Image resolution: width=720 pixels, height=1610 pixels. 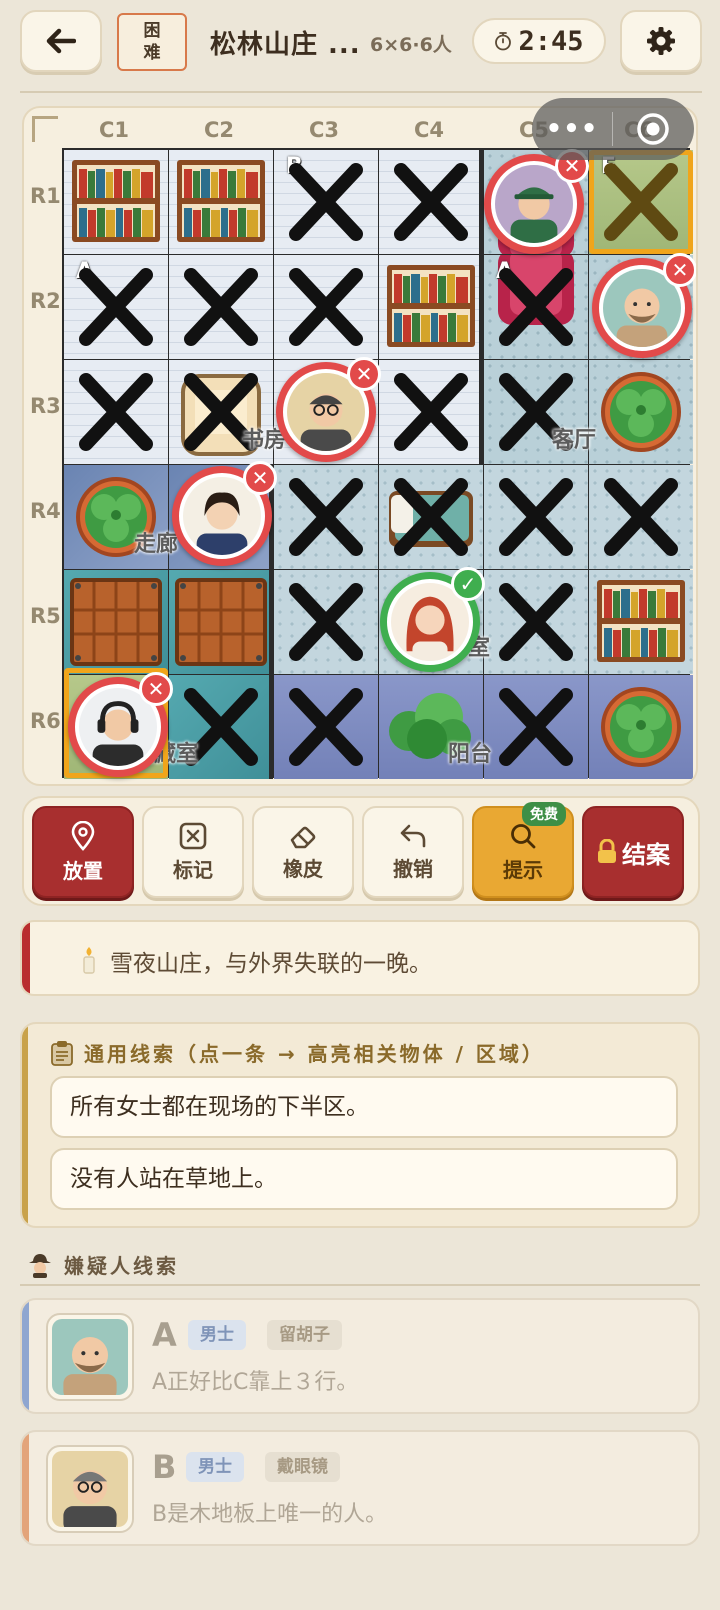 What do you see at coordinates (193, 852) in the screenshot?
I see `mark-button: 标记` at bounding box center [193, 852].